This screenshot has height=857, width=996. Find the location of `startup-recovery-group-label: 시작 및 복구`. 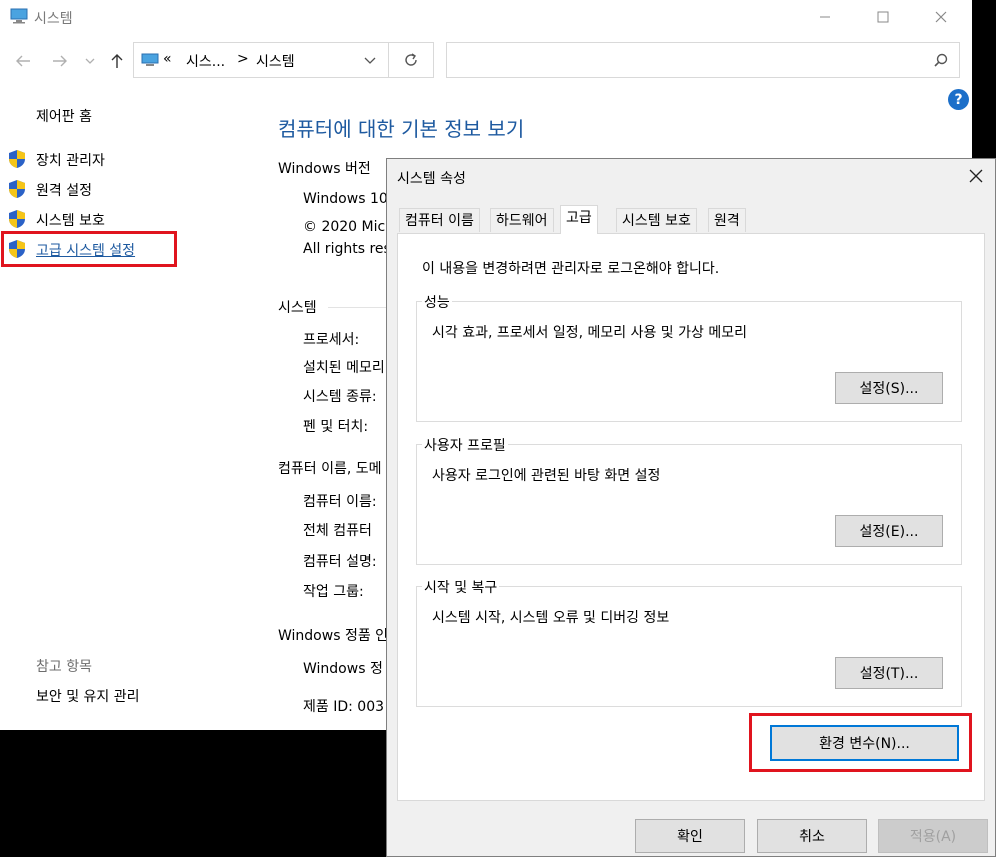

startup-recovery-group-label: 시작 및 복구 is located at coordinates (461, 587).